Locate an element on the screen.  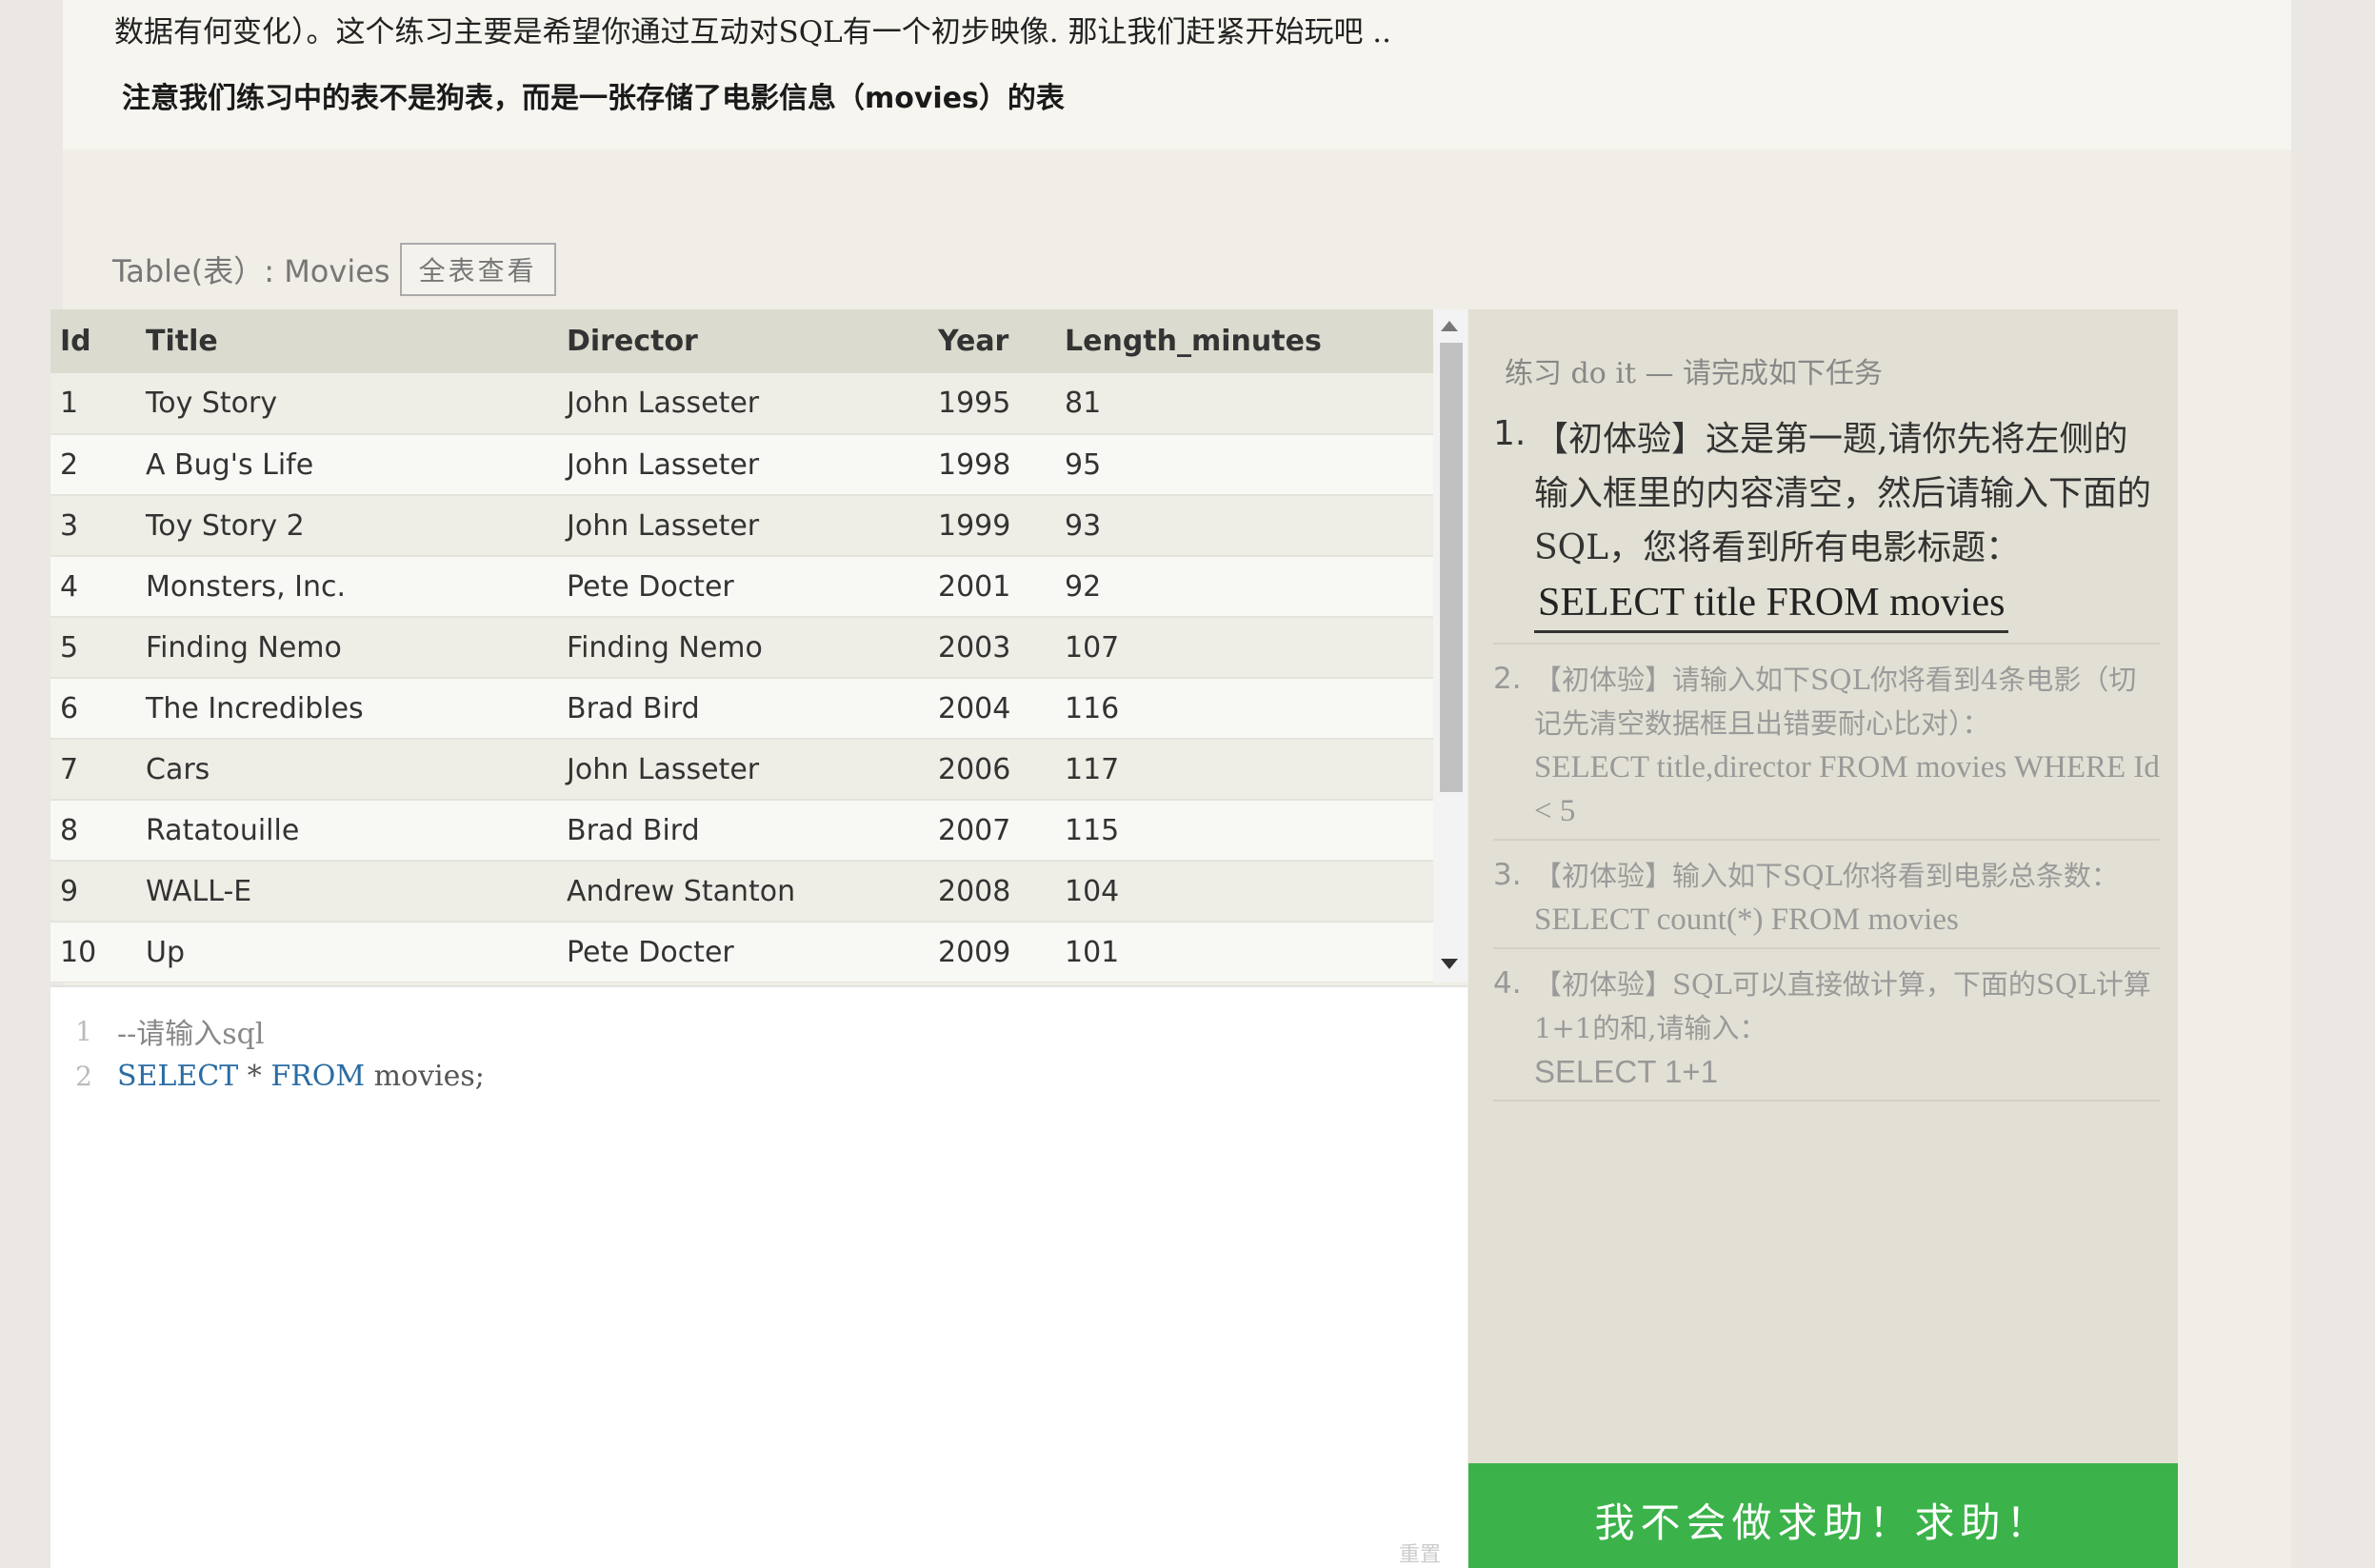
table-row: 10 Up Pete Docter 2009 101 is located at coordinates (741, 952).